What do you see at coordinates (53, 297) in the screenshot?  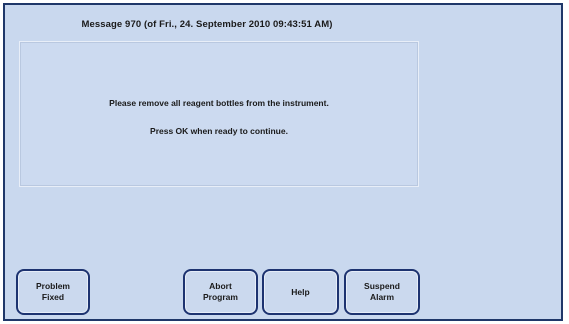 I see `problem-fixed-label-2: Fixed` at bounding box center [53, 297].